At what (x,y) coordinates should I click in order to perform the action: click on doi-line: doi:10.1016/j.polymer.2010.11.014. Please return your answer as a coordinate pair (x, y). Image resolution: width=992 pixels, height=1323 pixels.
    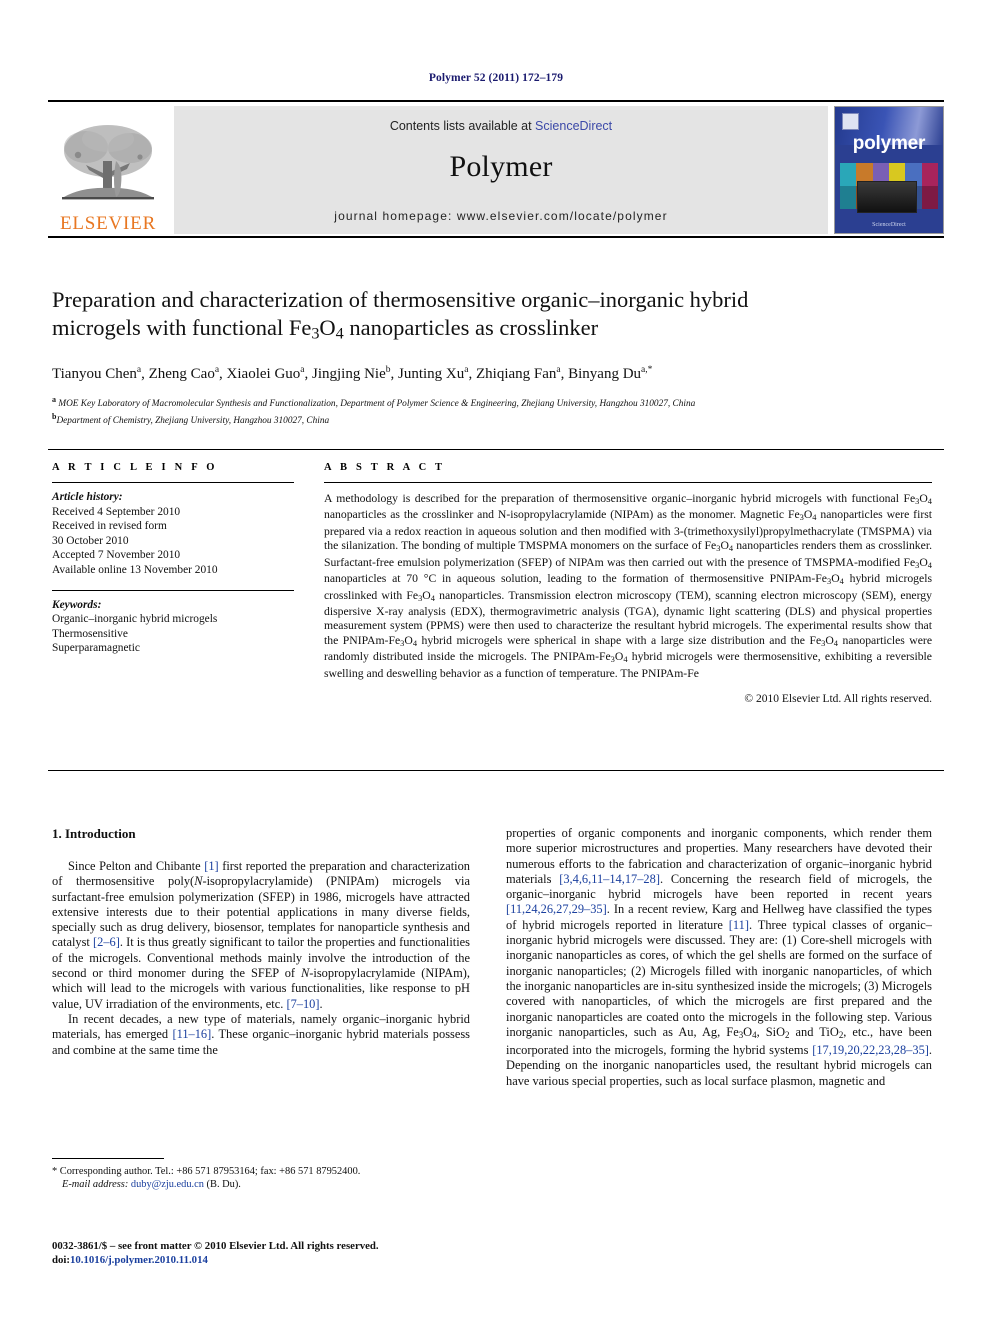
    Looking at the image, I should click on (352, 1261).